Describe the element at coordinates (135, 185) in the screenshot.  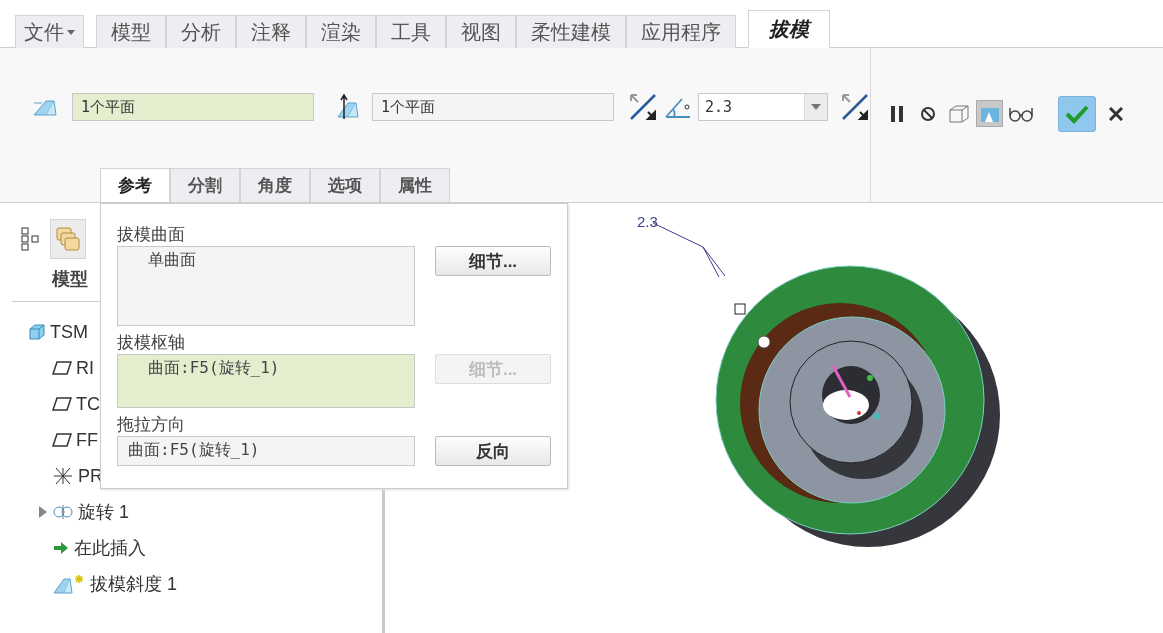
I see `panel-tab: 参考` at that location.